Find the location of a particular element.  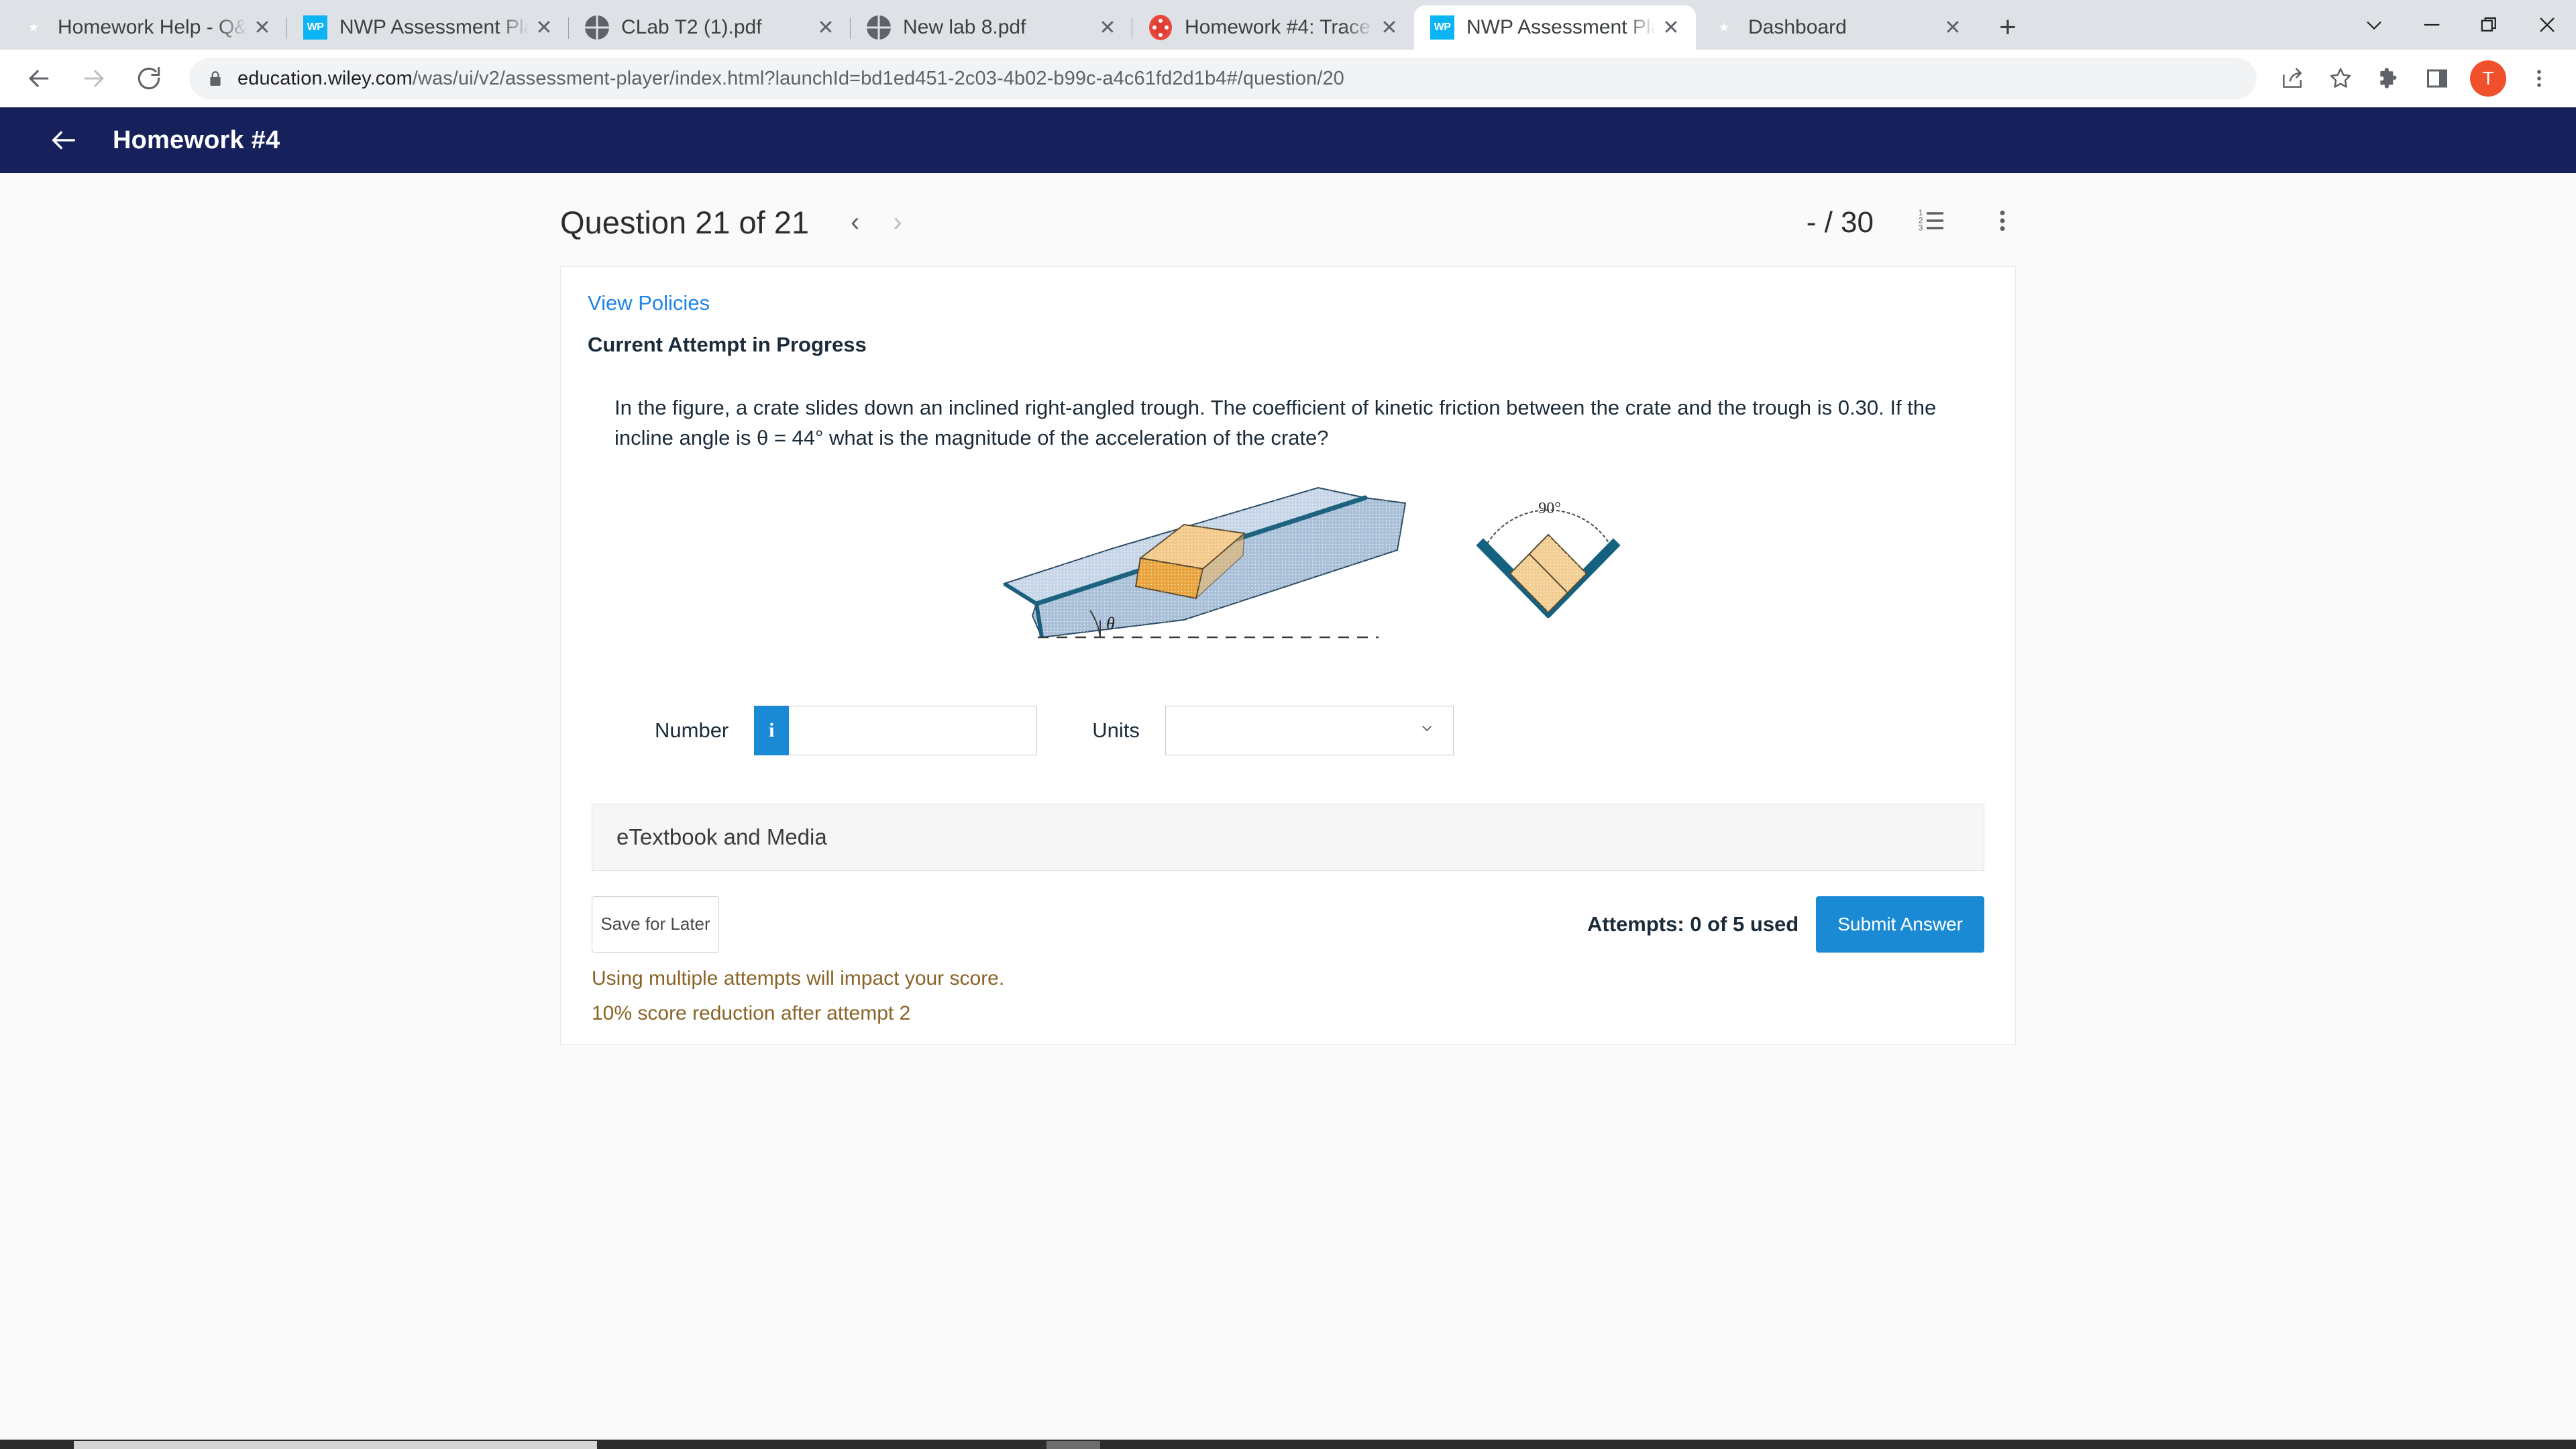

window-controls is located at coordinates (2460, 25).